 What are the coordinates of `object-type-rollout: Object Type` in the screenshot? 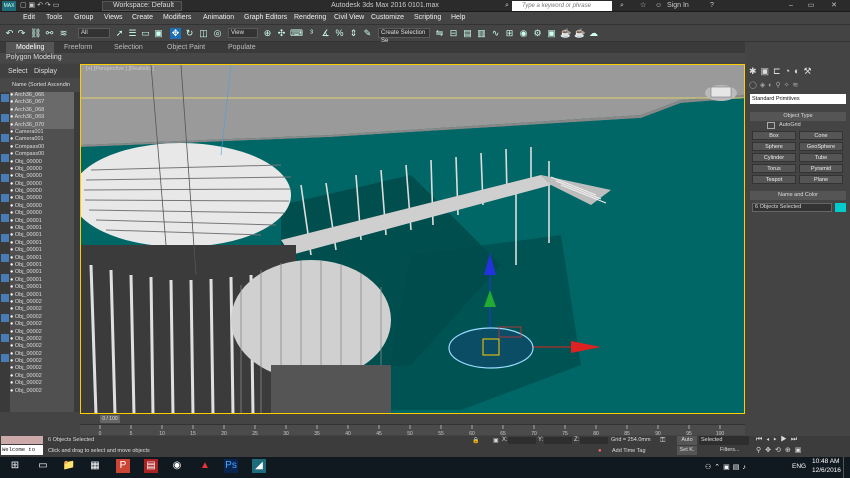 It's located at (798, 116).